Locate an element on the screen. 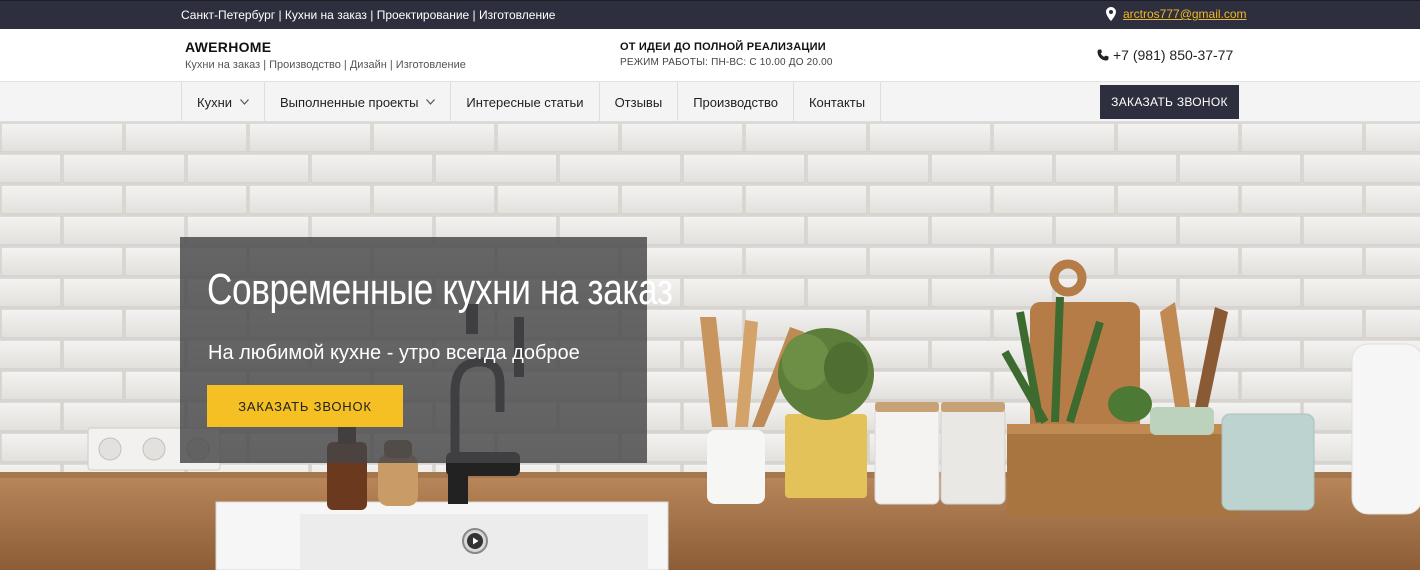 This screenshot has height=570, width=1420. nav-item-label: Отзывы is located at coordinates (638, 102).